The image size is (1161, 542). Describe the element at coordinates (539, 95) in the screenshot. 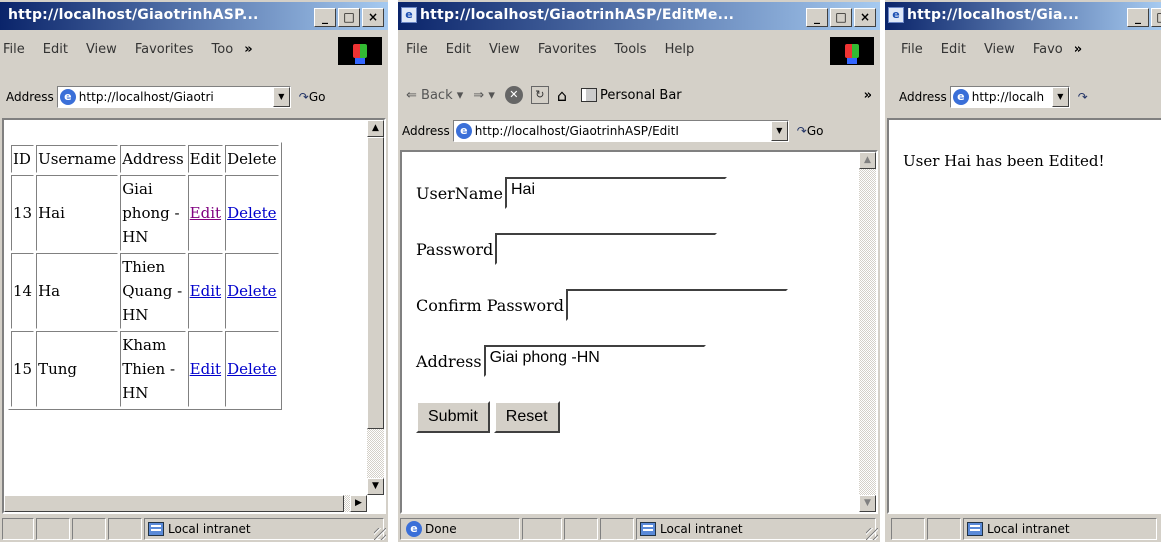

I see `refresh-icon: ↻` at that location.